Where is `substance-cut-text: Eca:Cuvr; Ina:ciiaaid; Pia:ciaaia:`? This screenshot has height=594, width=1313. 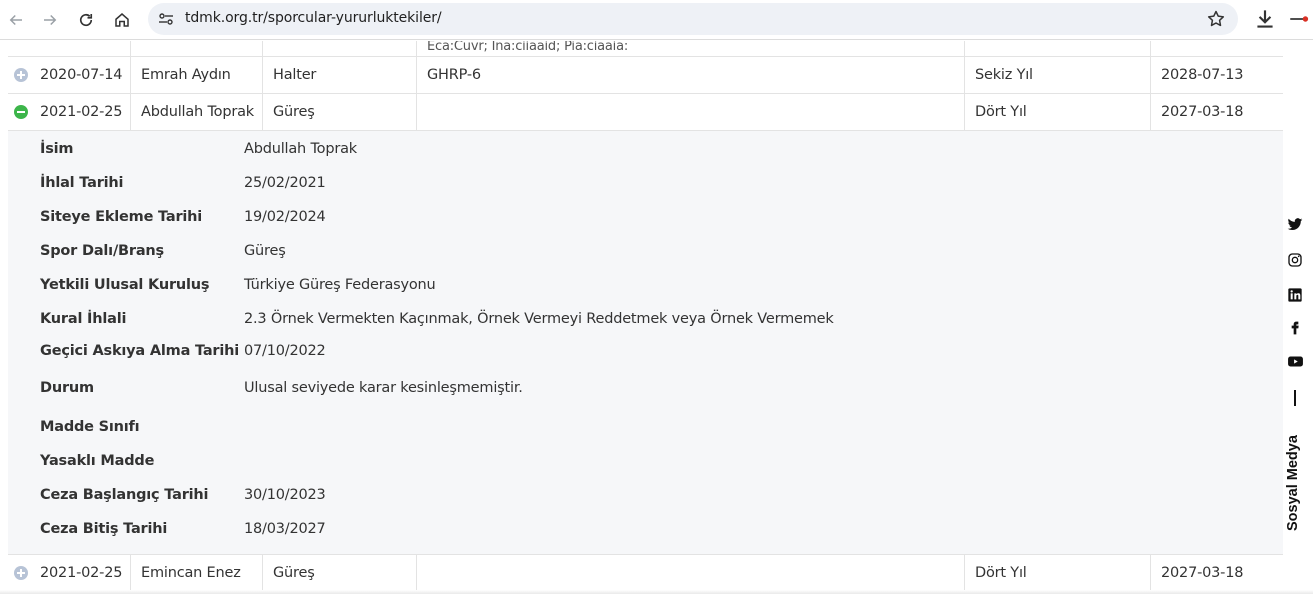 substance-cut-text: Eca:Cuvr; Ina:ciiaaid; Pia:ciaaia: is located at coordinates (528, 47).